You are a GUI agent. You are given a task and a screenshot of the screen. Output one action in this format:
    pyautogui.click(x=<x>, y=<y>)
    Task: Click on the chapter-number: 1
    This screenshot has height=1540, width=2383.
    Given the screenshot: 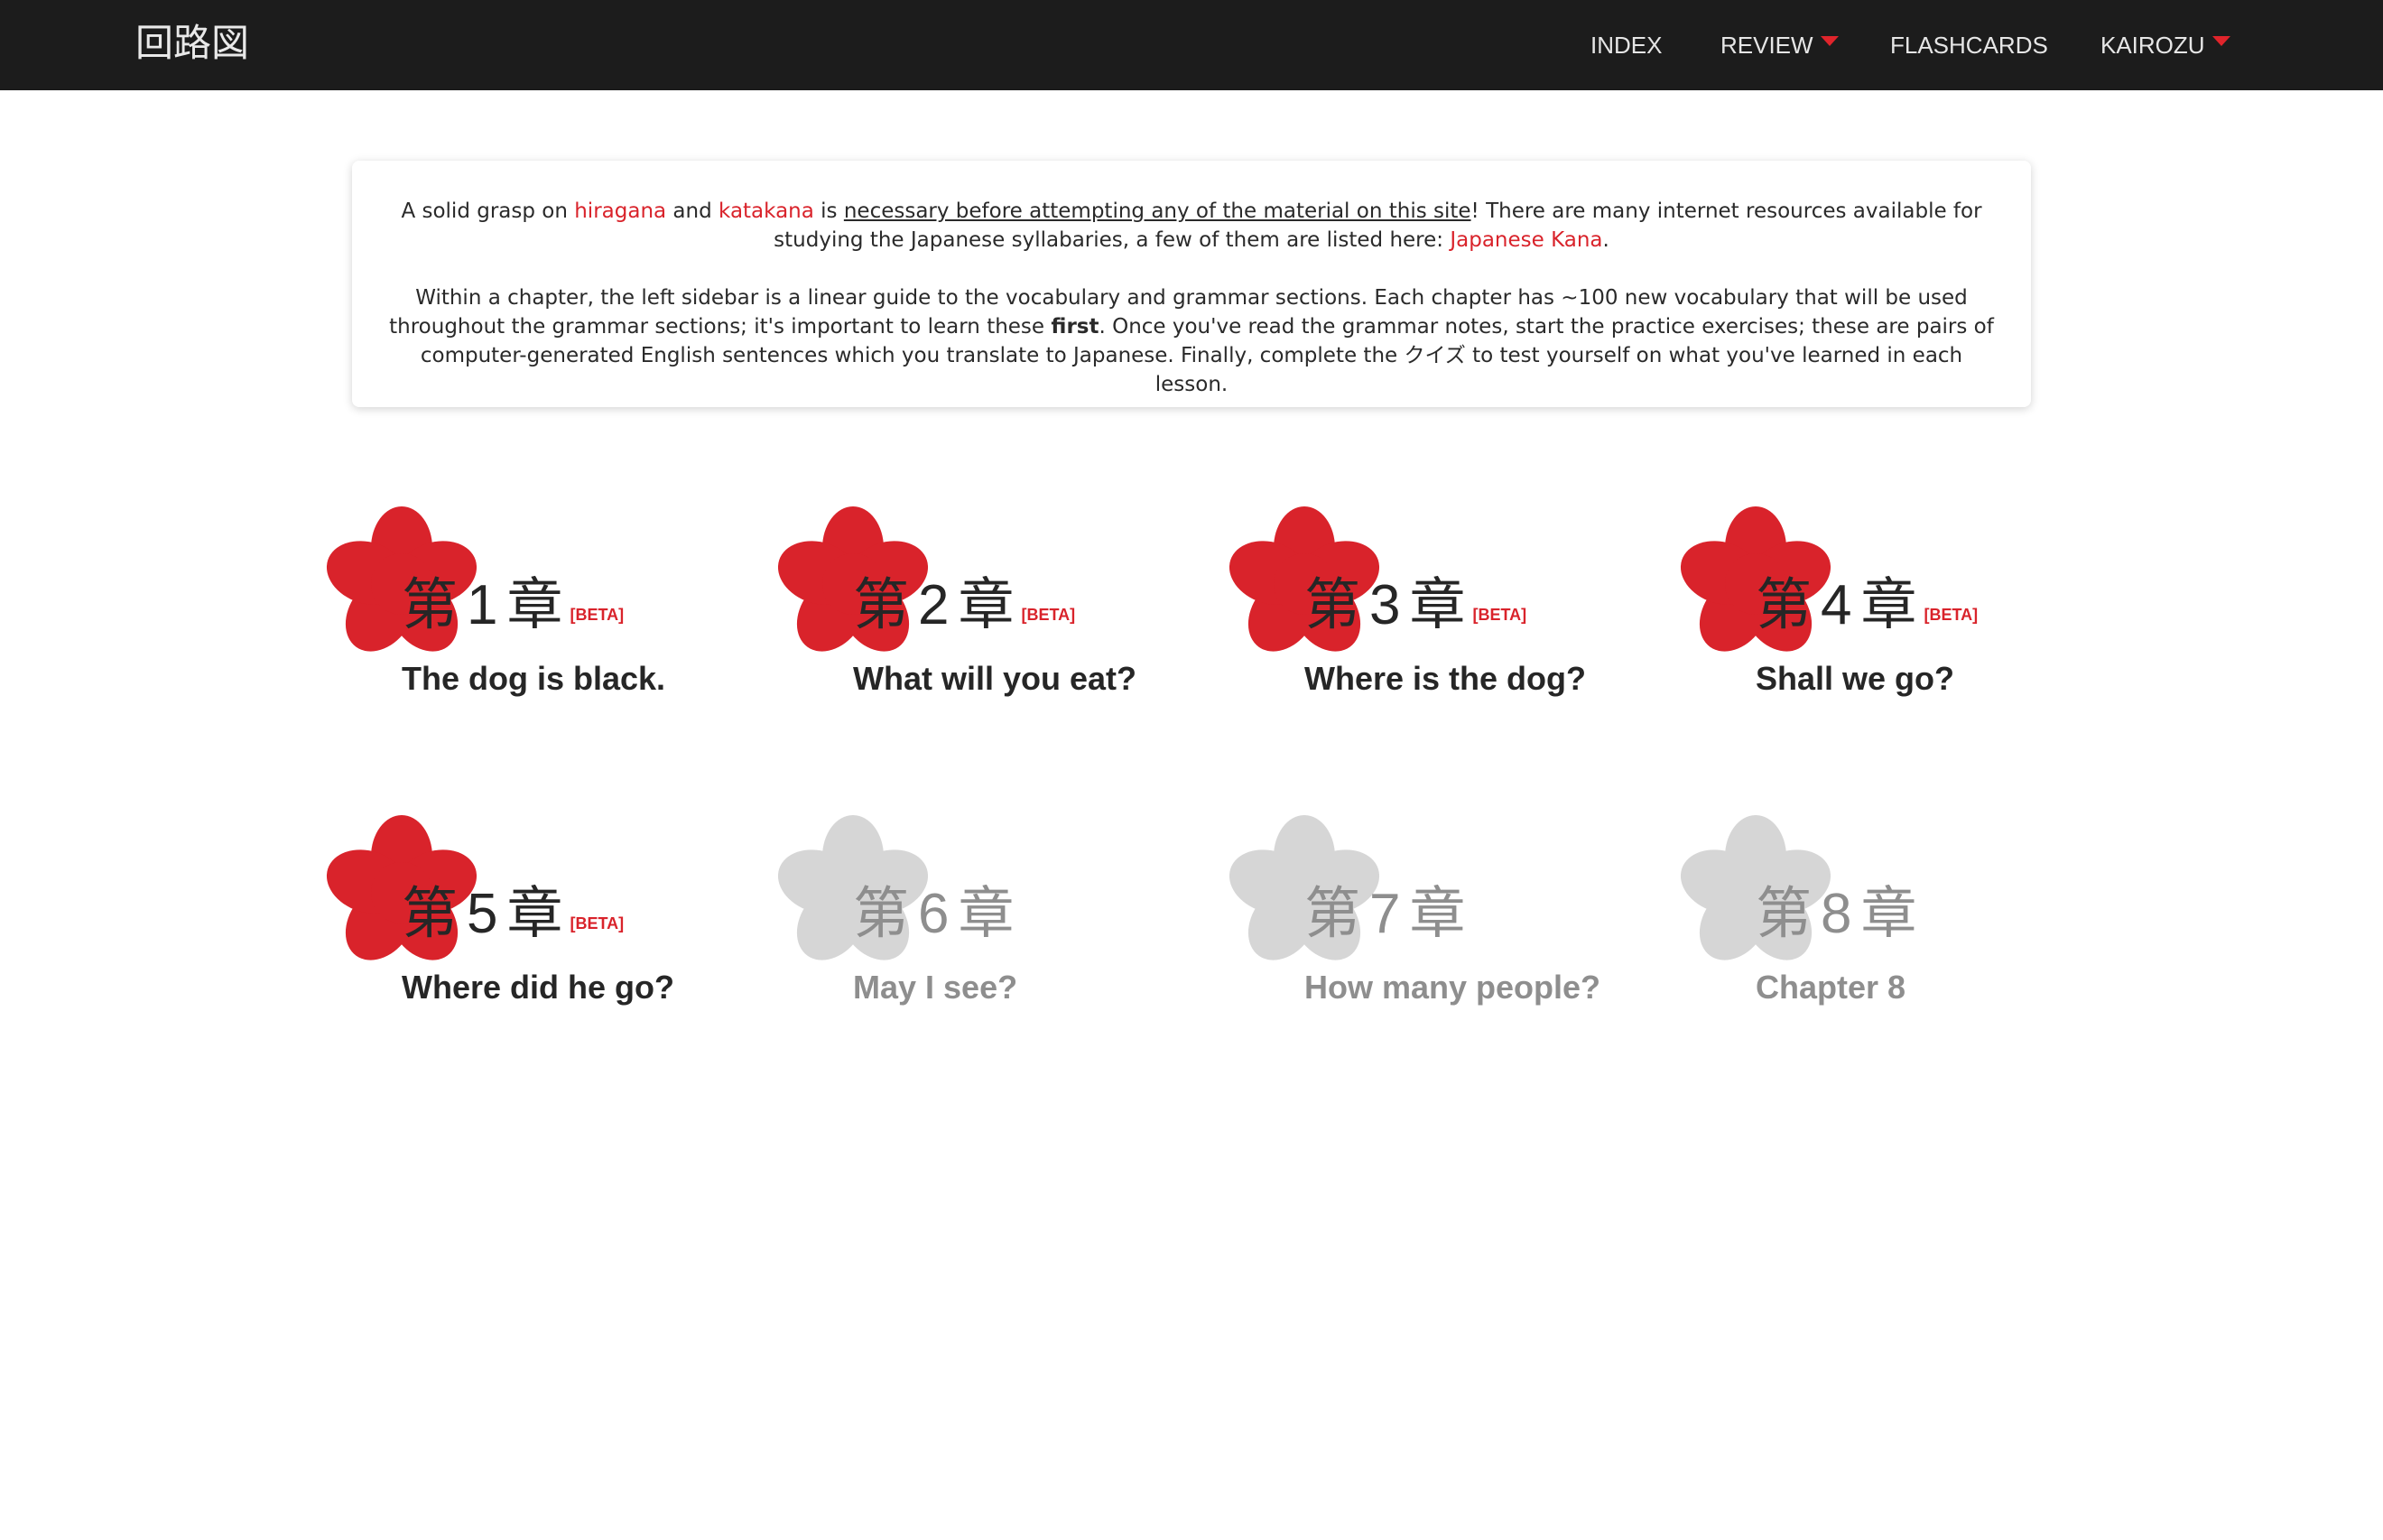 What is the action you would take?
    pyautogui.click(x=483, y=605)
    